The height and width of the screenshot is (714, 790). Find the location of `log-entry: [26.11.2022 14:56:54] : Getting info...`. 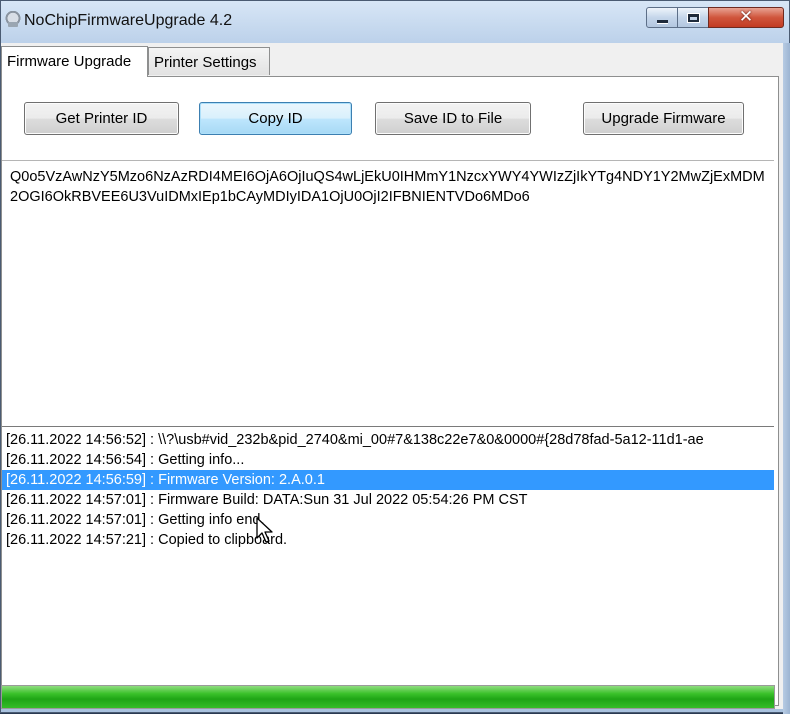

log-entry: [26.11.2022 14:56:54] : Getting info... is located at coordinates (388, 460).